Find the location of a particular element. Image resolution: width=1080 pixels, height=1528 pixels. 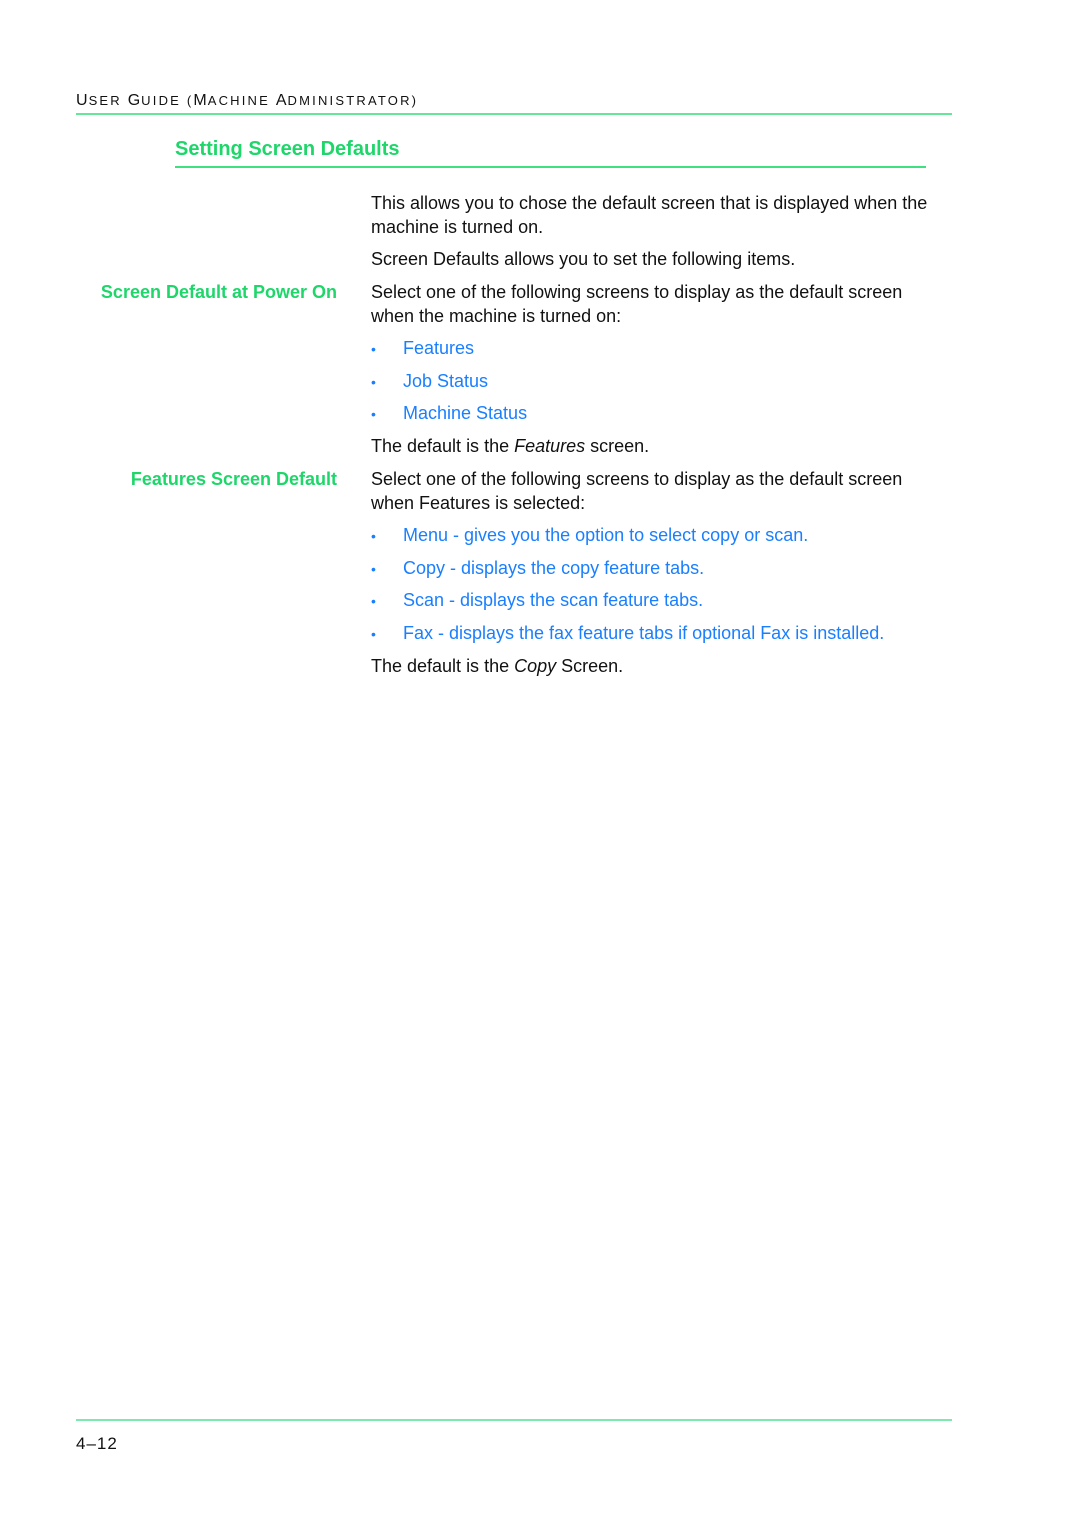

running-head-part: DMINISTRATOR) is located at coordinates (353, 100).